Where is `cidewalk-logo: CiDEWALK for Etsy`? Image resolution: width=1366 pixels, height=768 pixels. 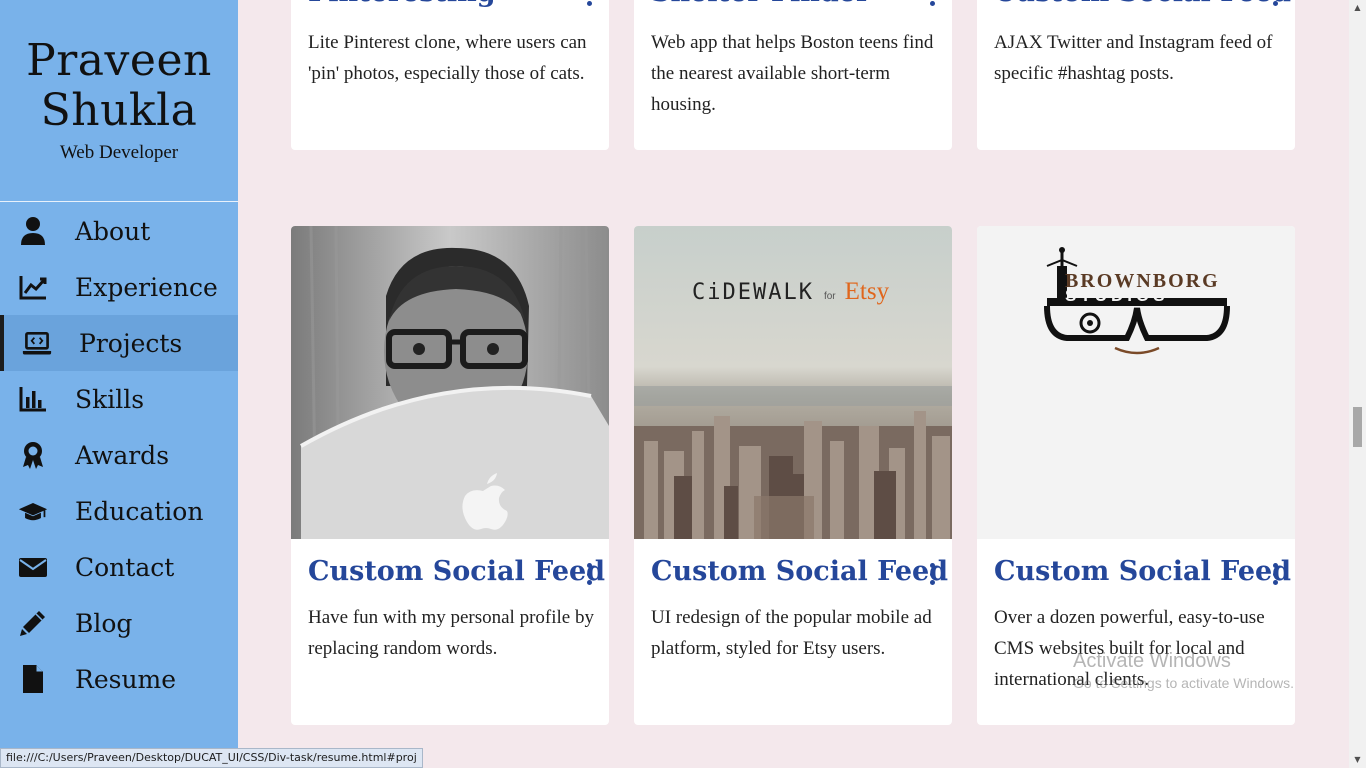 cidewalk-logo: CiDEWALK for Etsy is located at coordinates (790, 292).